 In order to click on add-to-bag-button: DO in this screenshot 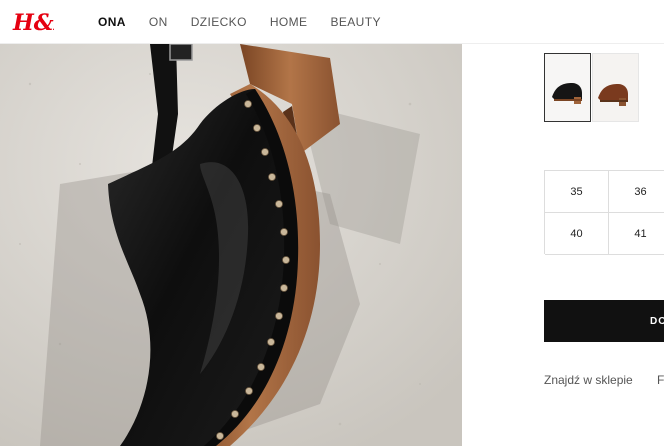, I will do `click(604, 321)`.